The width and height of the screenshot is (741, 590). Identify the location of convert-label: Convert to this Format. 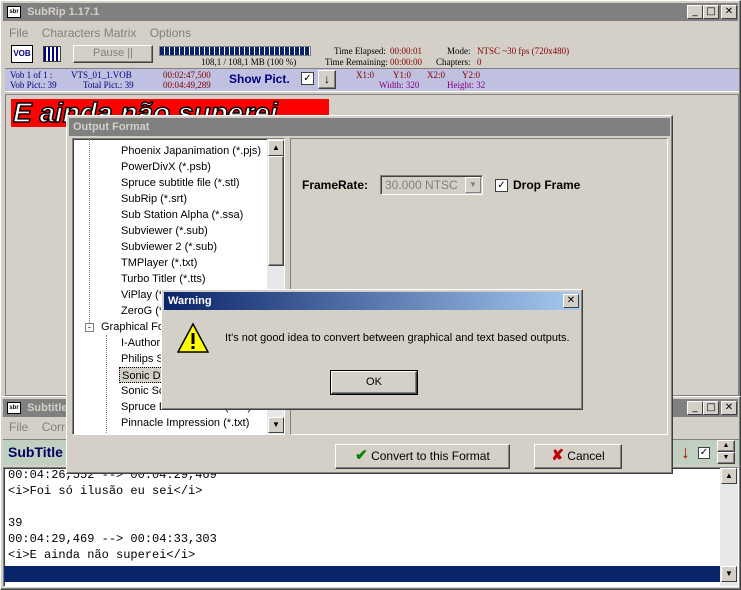
(430, 456).